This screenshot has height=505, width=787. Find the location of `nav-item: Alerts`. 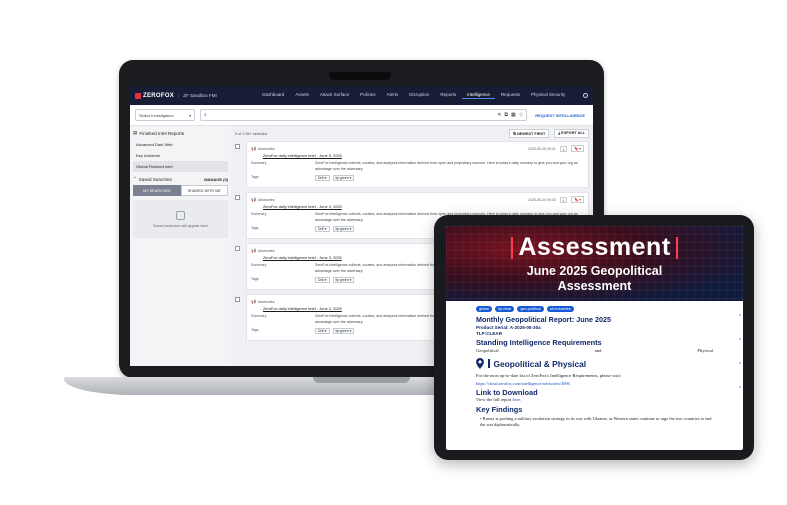

nav-item: Alerts is located at coordinates (392, 95).